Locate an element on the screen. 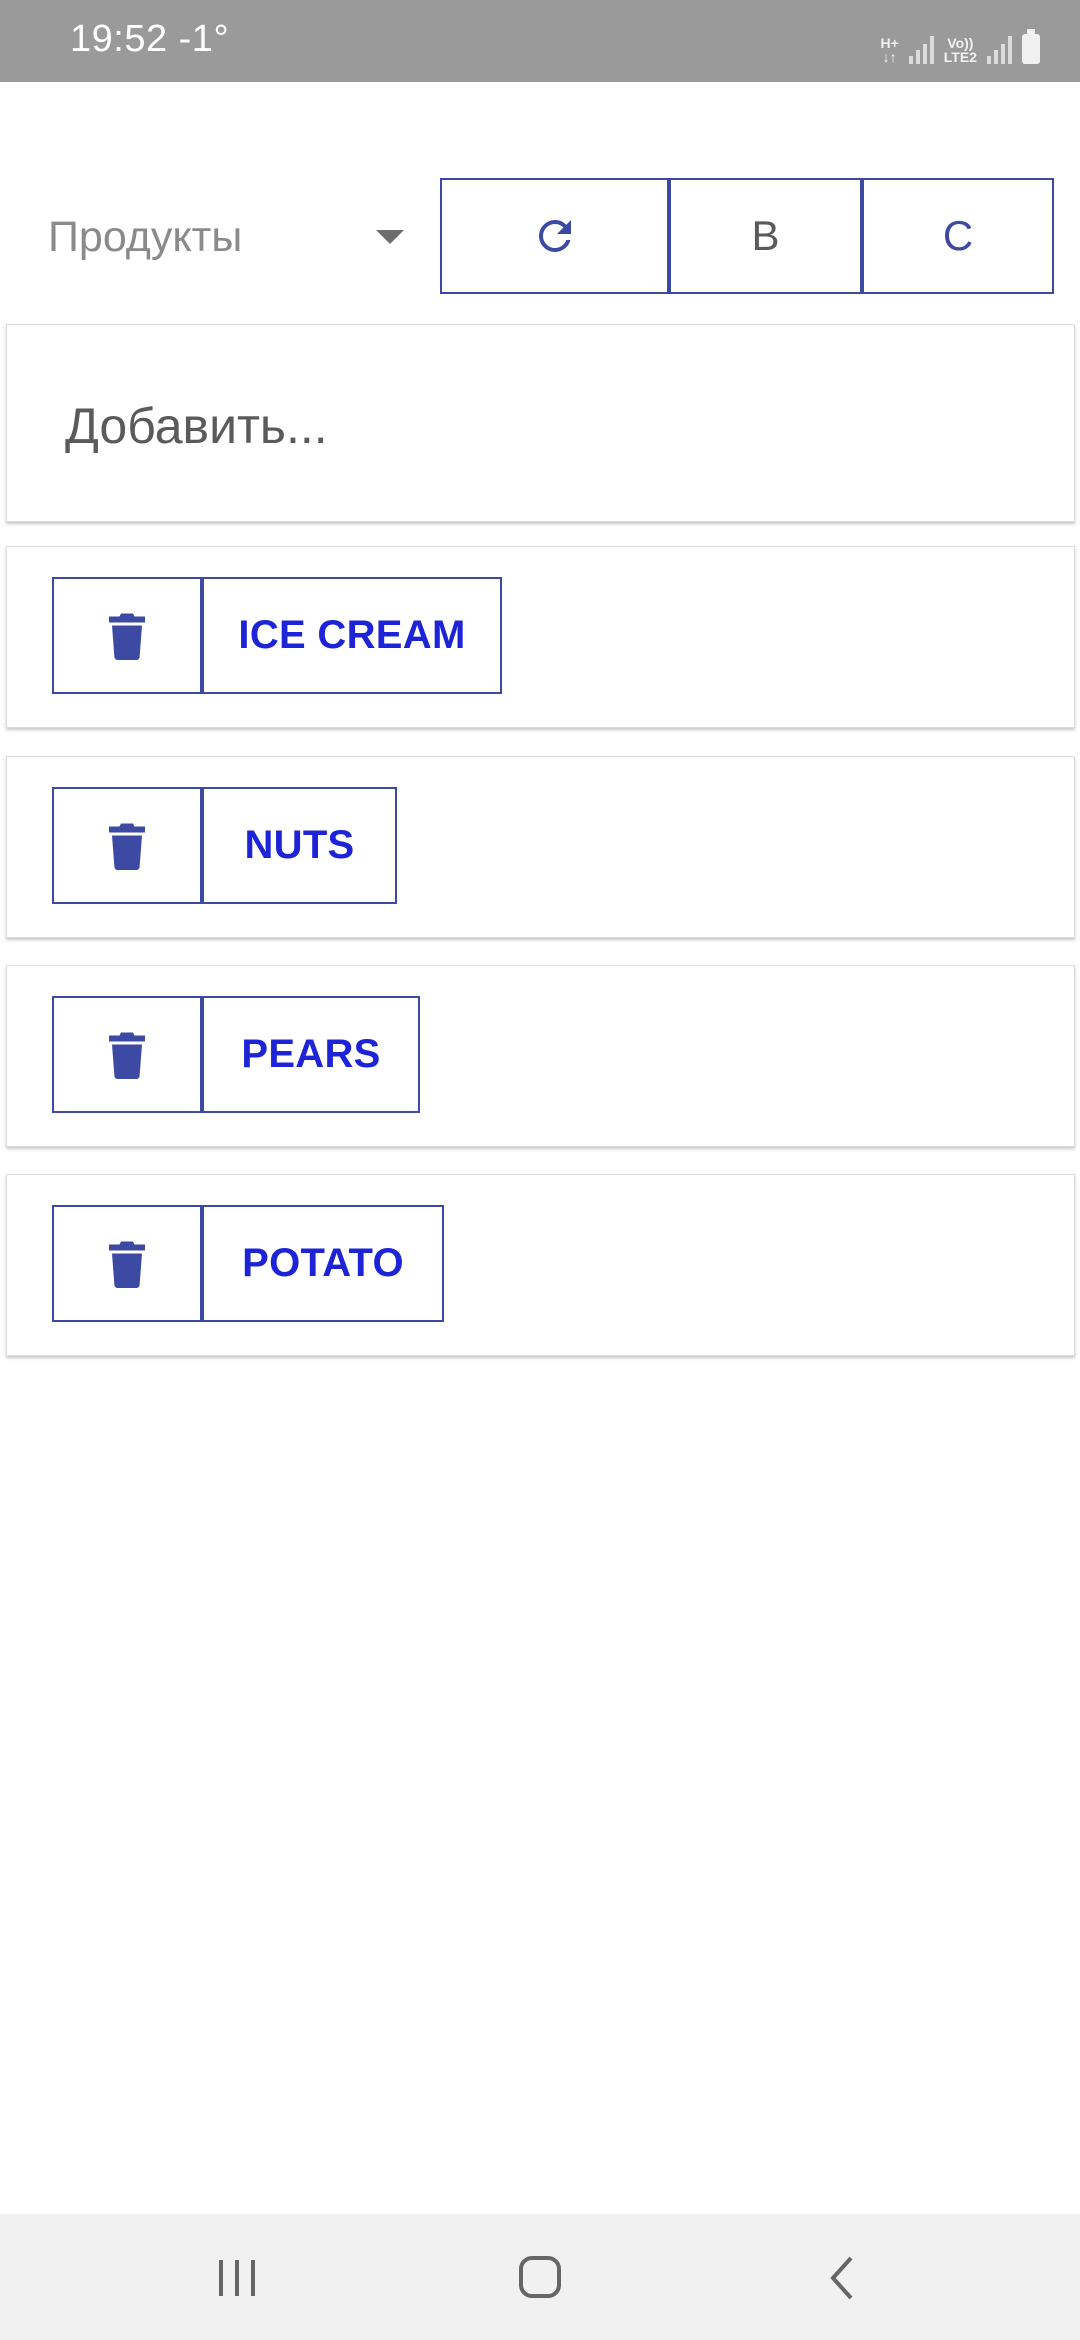 This screenshot has height=2340, width=1080. data-arrows-icon: ↓↑ is located at coordinates (889, 57).